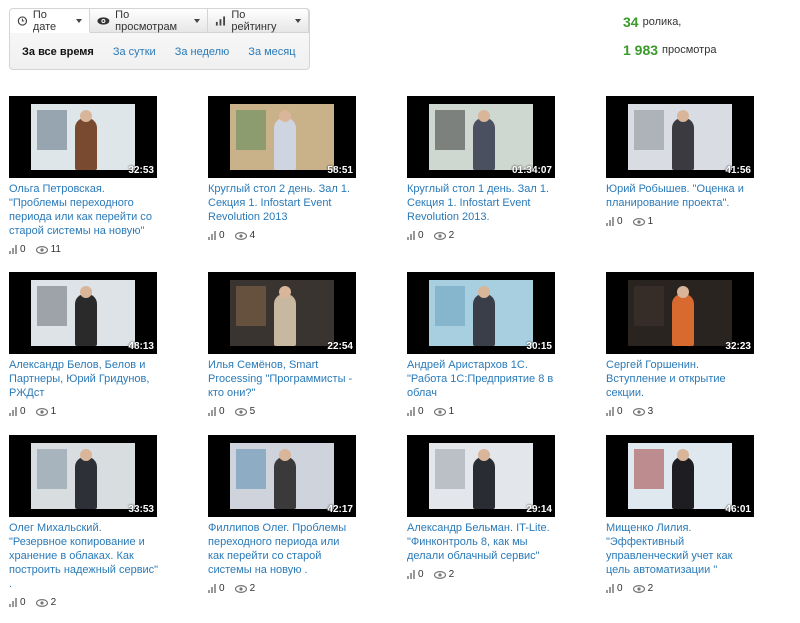 Image resolution: width=800 pixels, height=623 pixels. I want to click on video-duration: 32:23, so click(738, 346).